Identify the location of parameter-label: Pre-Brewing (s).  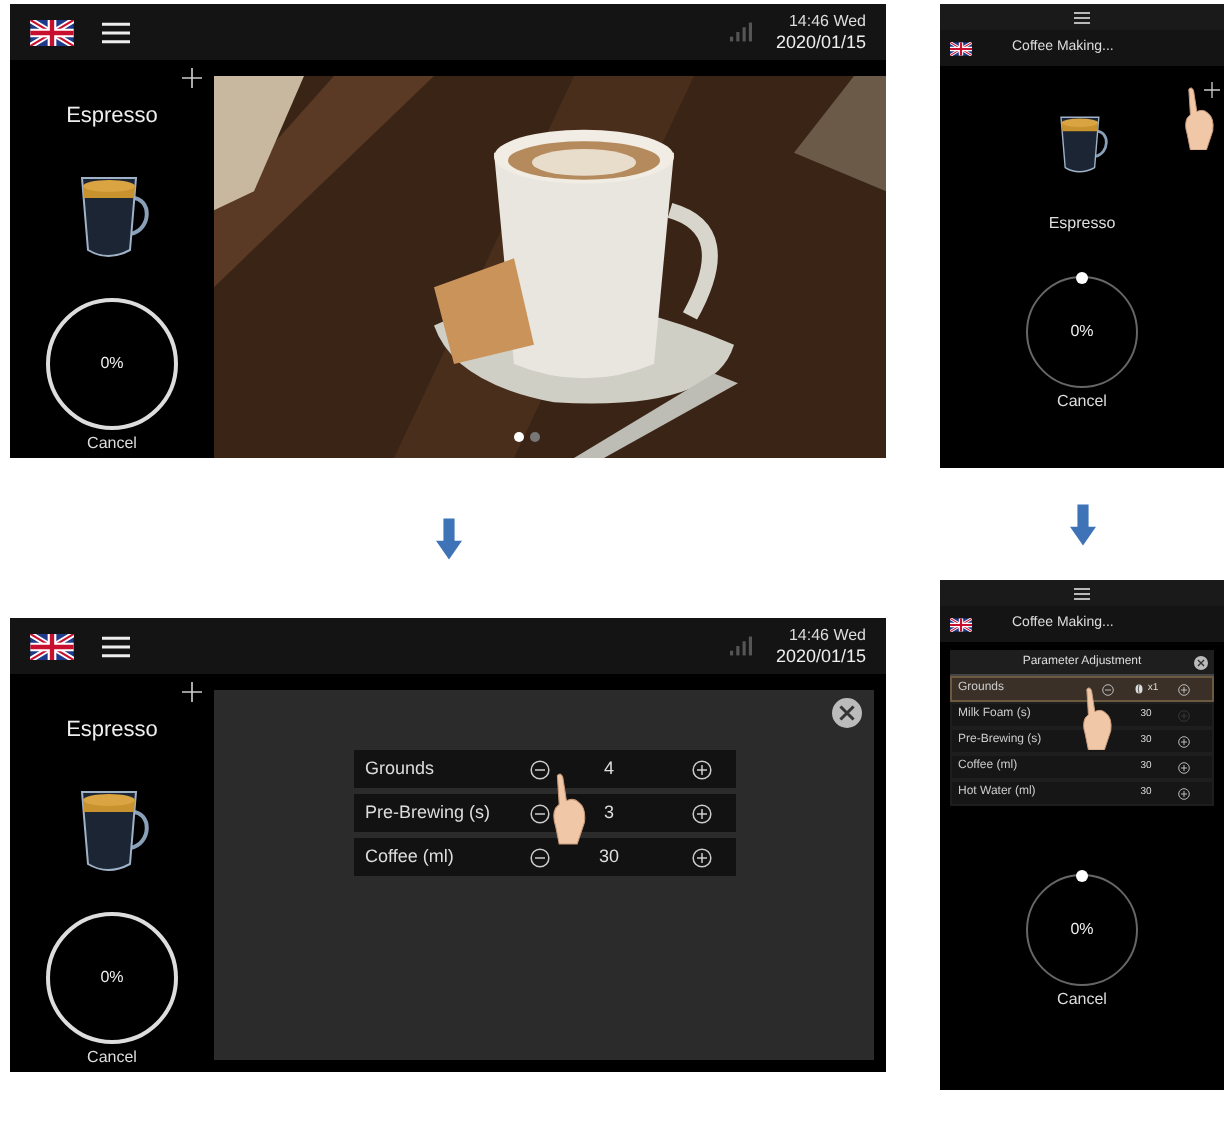
(429, 812).